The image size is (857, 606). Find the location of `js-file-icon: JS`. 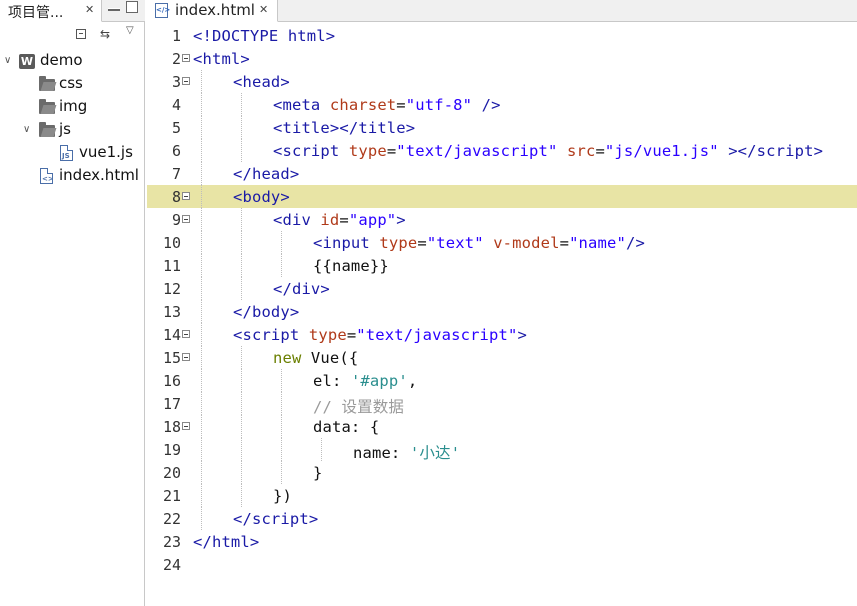

js-file-icon: JS is located at coordinates (66, 153).